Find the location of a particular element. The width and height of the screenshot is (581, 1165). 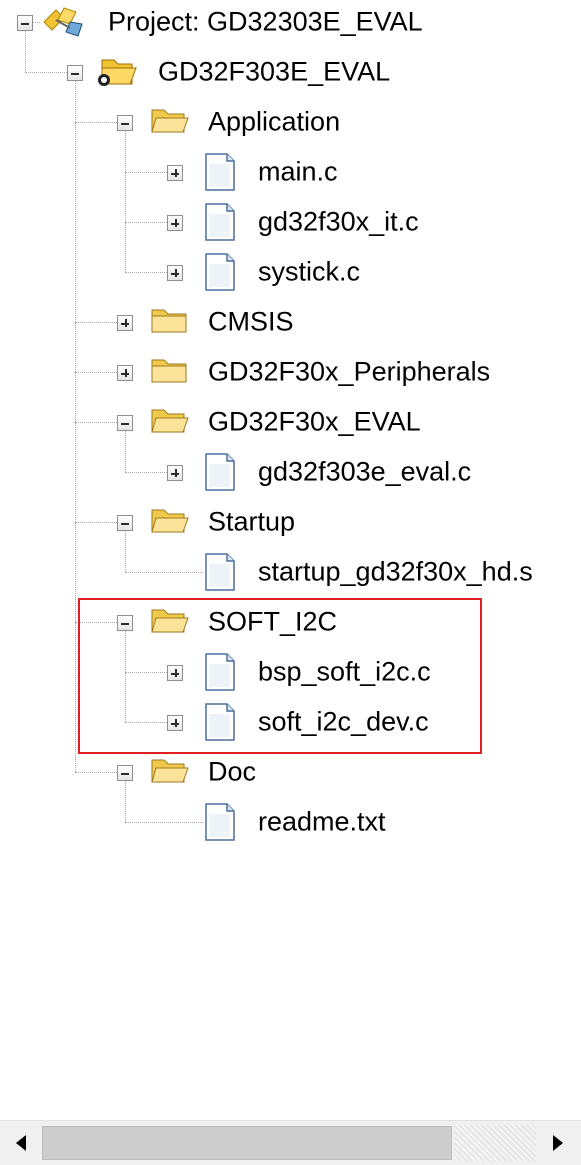

tree-item-label: main.c is located at coordinates (298, 171).